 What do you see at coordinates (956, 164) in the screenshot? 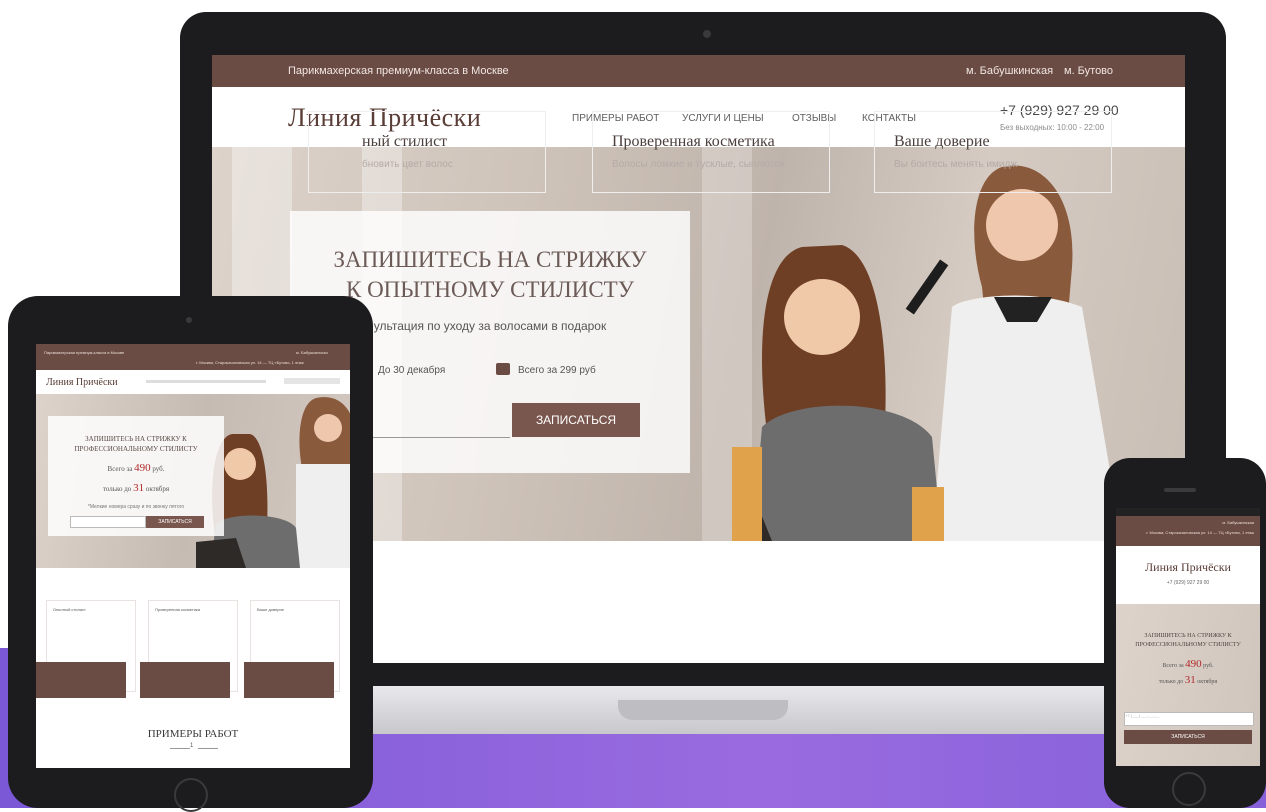
I see `feature-text: Вы боитесь менять имидж` at bounding box center [956, 164].